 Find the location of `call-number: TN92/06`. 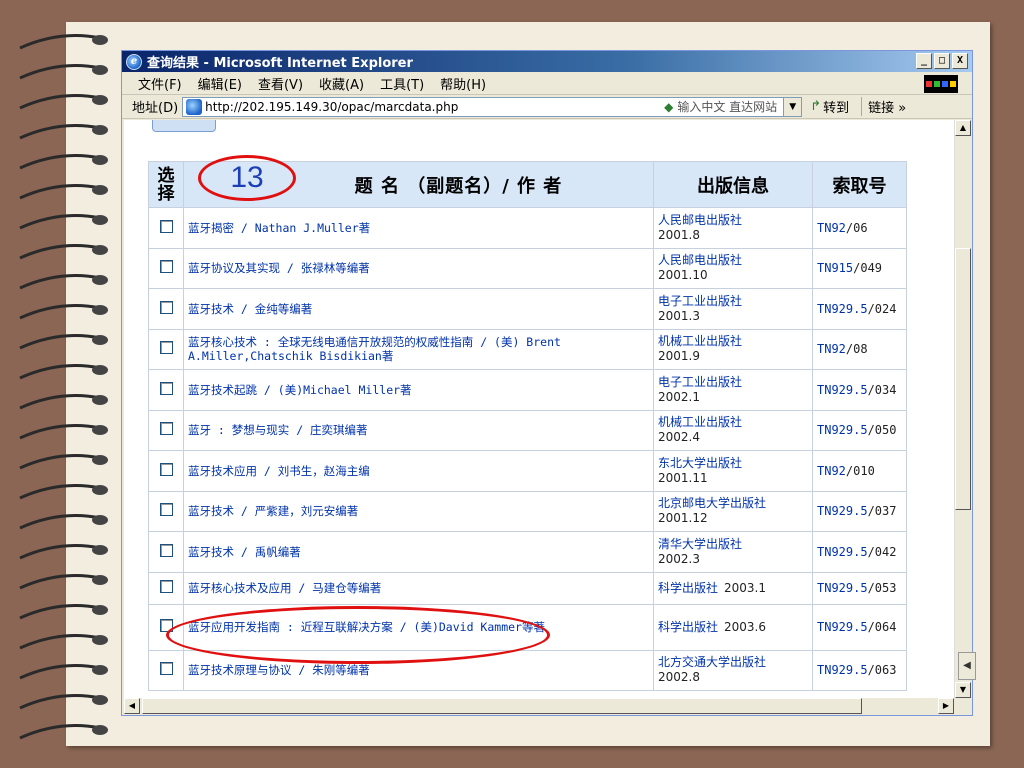

call-number: TN92/06 is located at coordinates (859, 228).